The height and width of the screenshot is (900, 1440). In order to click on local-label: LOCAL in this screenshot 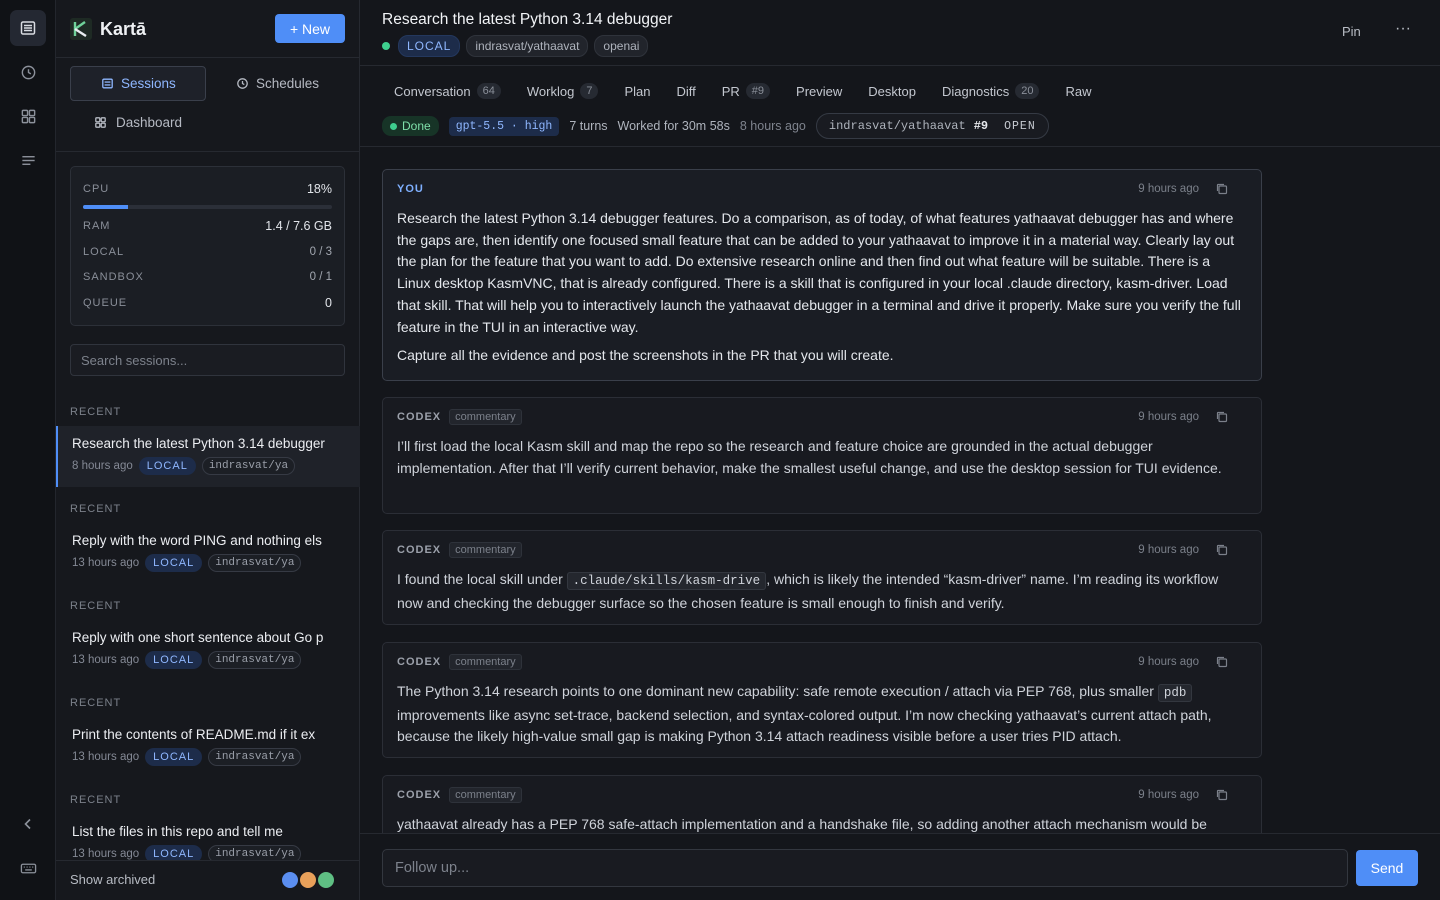, I will do `click(104, 252)`.